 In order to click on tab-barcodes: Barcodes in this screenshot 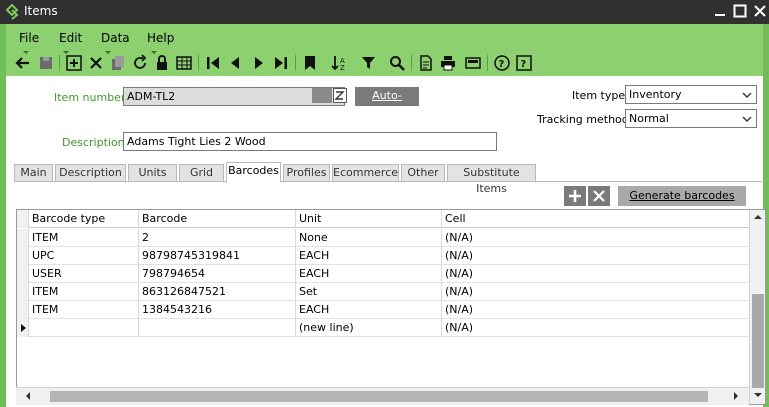, I will do `click(253, 172)`.